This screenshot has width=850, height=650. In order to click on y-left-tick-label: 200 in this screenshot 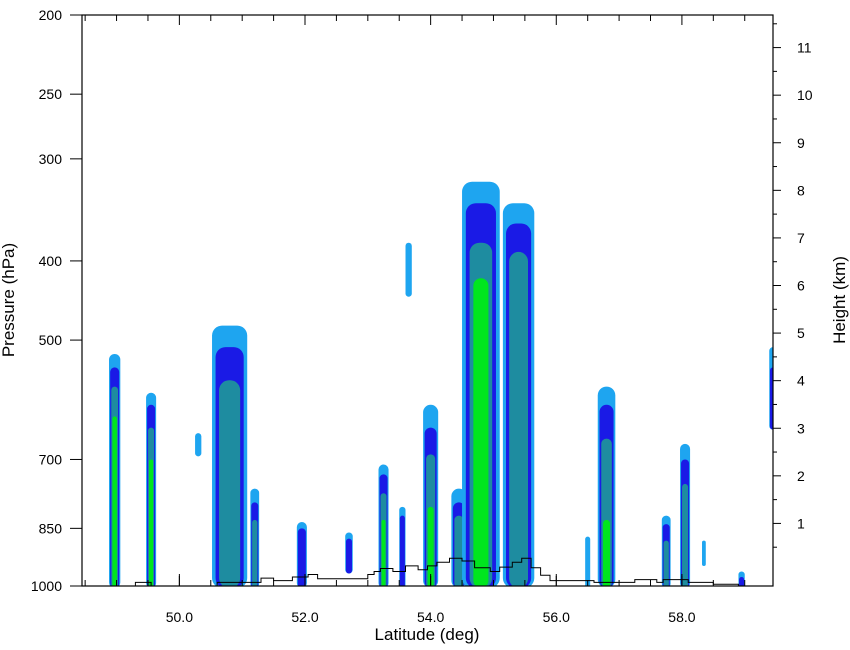, I will do `click(51, 15)`.